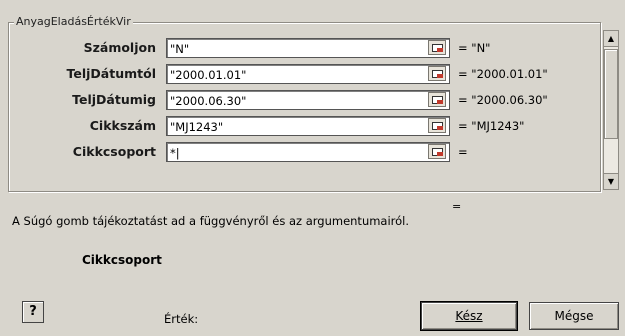  I want to click on scroll-down-icon: ▼, so click(611, 181).